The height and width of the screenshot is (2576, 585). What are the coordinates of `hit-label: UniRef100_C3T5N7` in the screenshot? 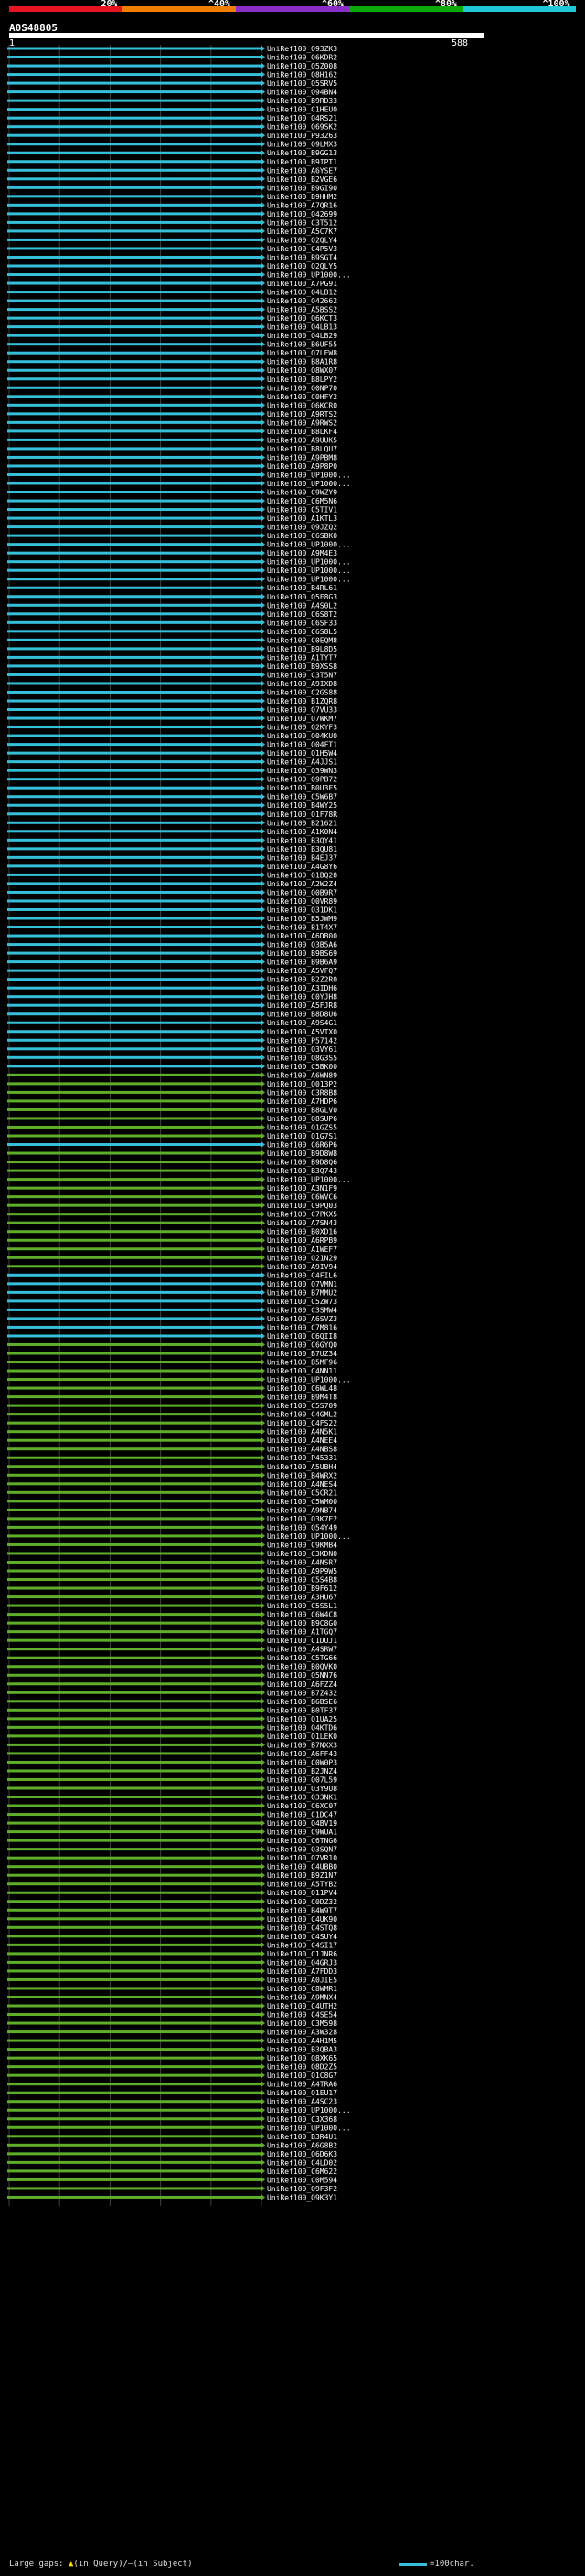 It's located at (302, 675).